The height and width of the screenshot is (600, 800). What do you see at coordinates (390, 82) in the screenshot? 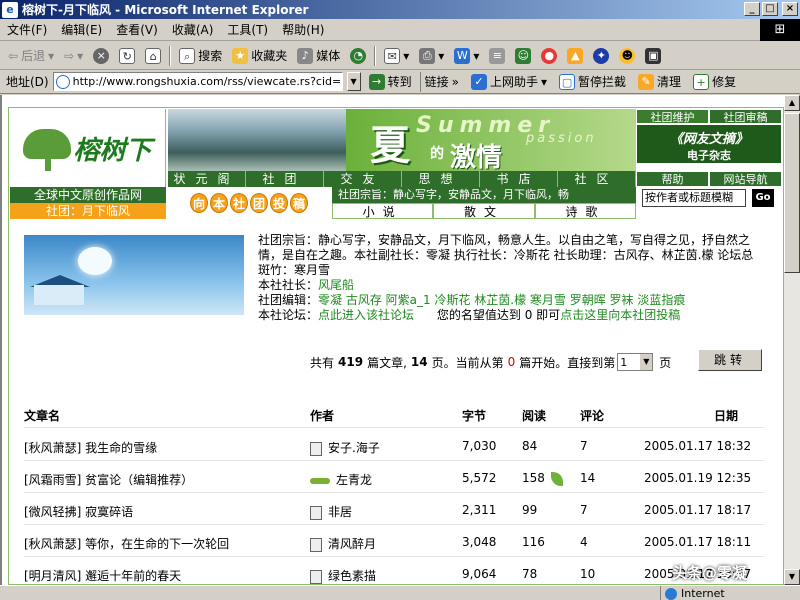
I see `go-button: → 转到` at bounding box center [390, 82].